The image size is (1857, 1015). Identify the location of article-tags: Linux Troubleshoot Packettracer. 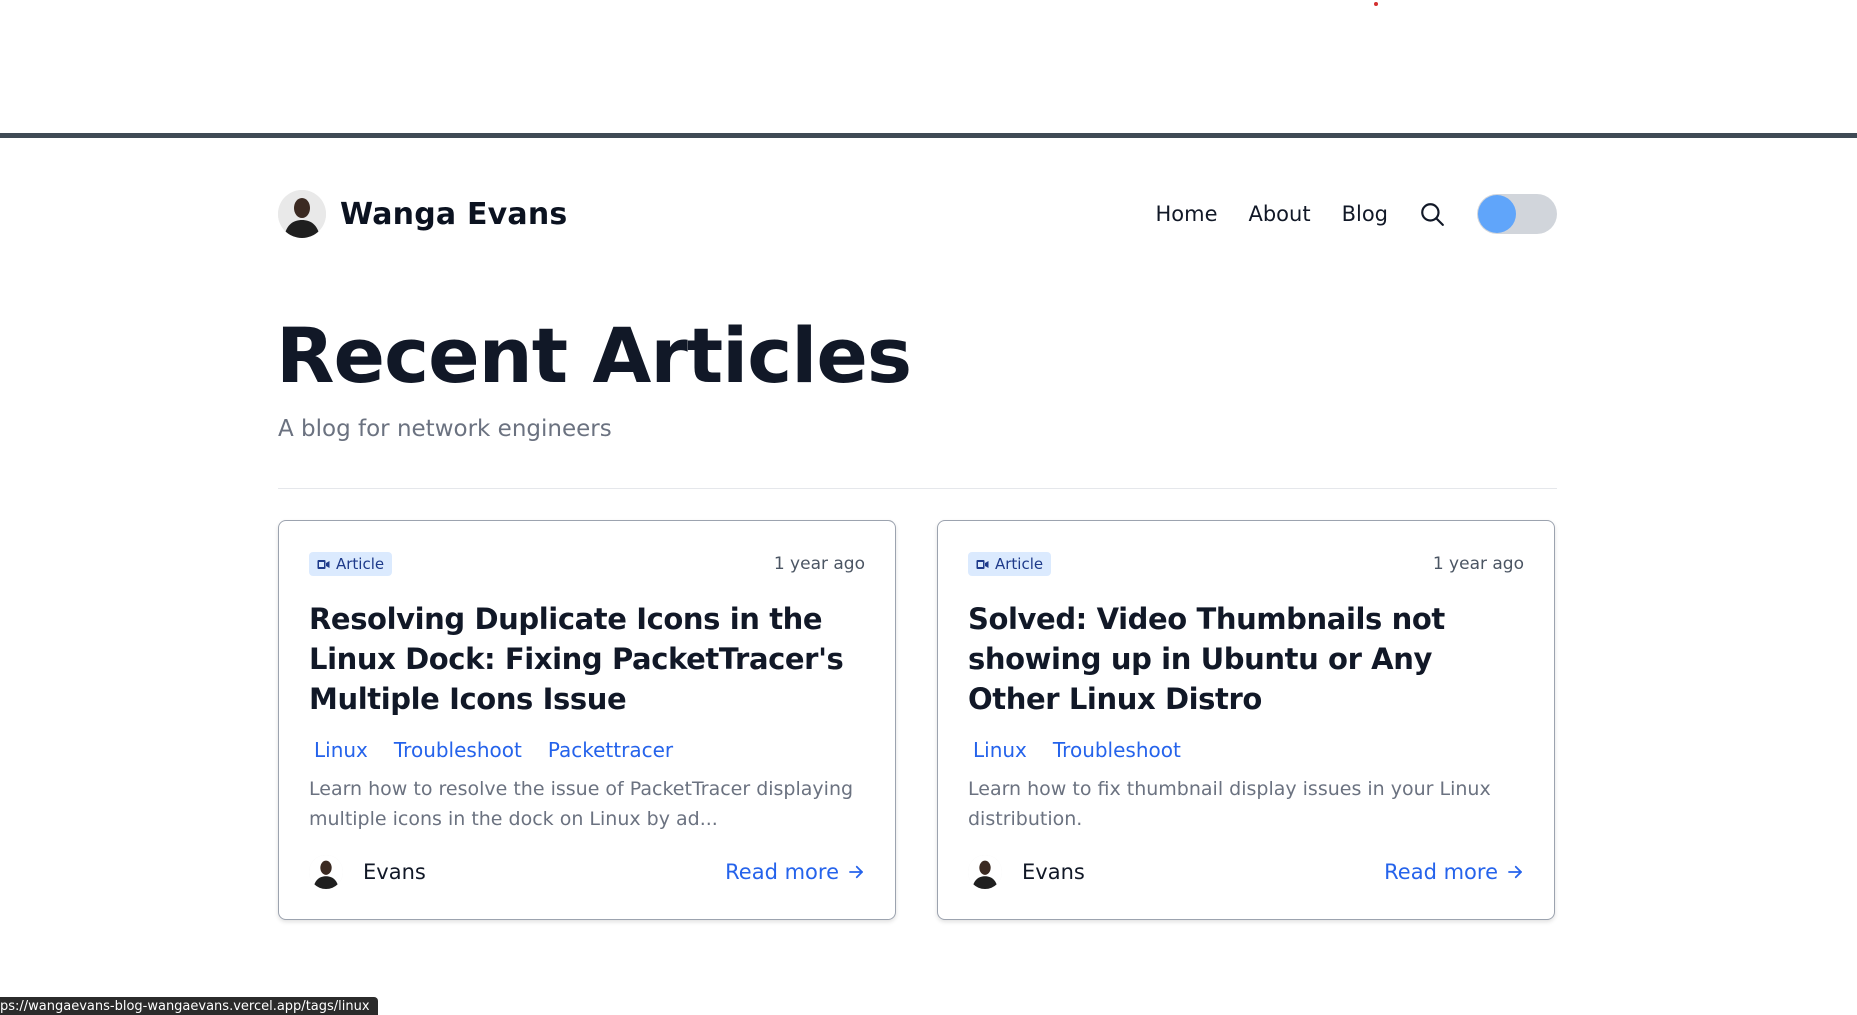
(587, 750).